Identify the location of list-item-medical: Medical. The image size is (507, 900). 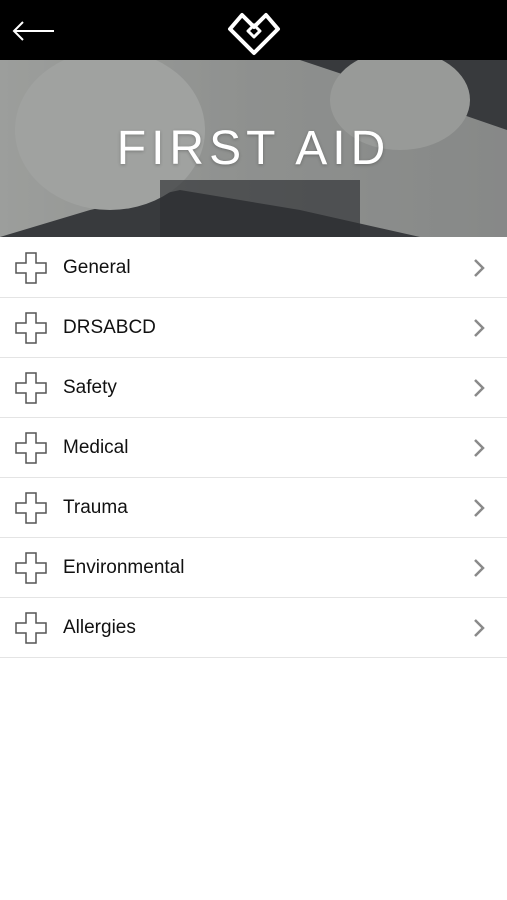
(253, 448).